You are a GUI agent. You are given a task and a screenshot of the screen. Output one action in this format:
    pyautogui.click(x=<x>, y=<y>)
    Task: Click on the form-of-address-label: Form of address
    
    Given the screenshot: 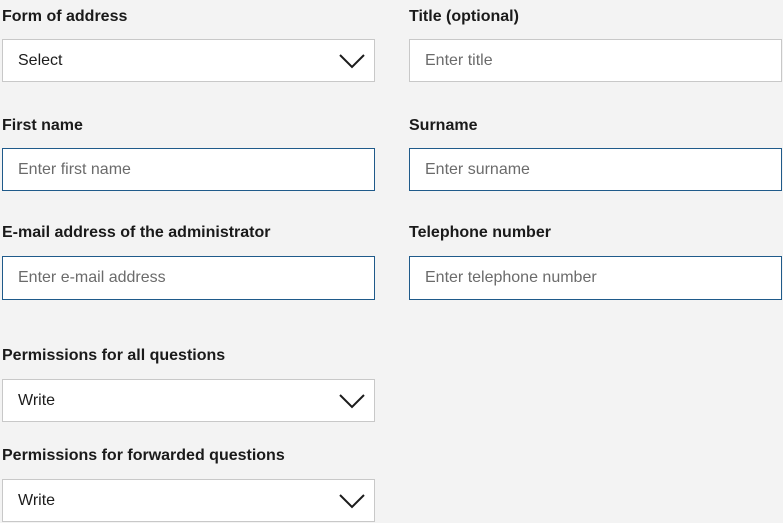 What is the action you would take?
    pyautogui.click(x=65, y=16)
    